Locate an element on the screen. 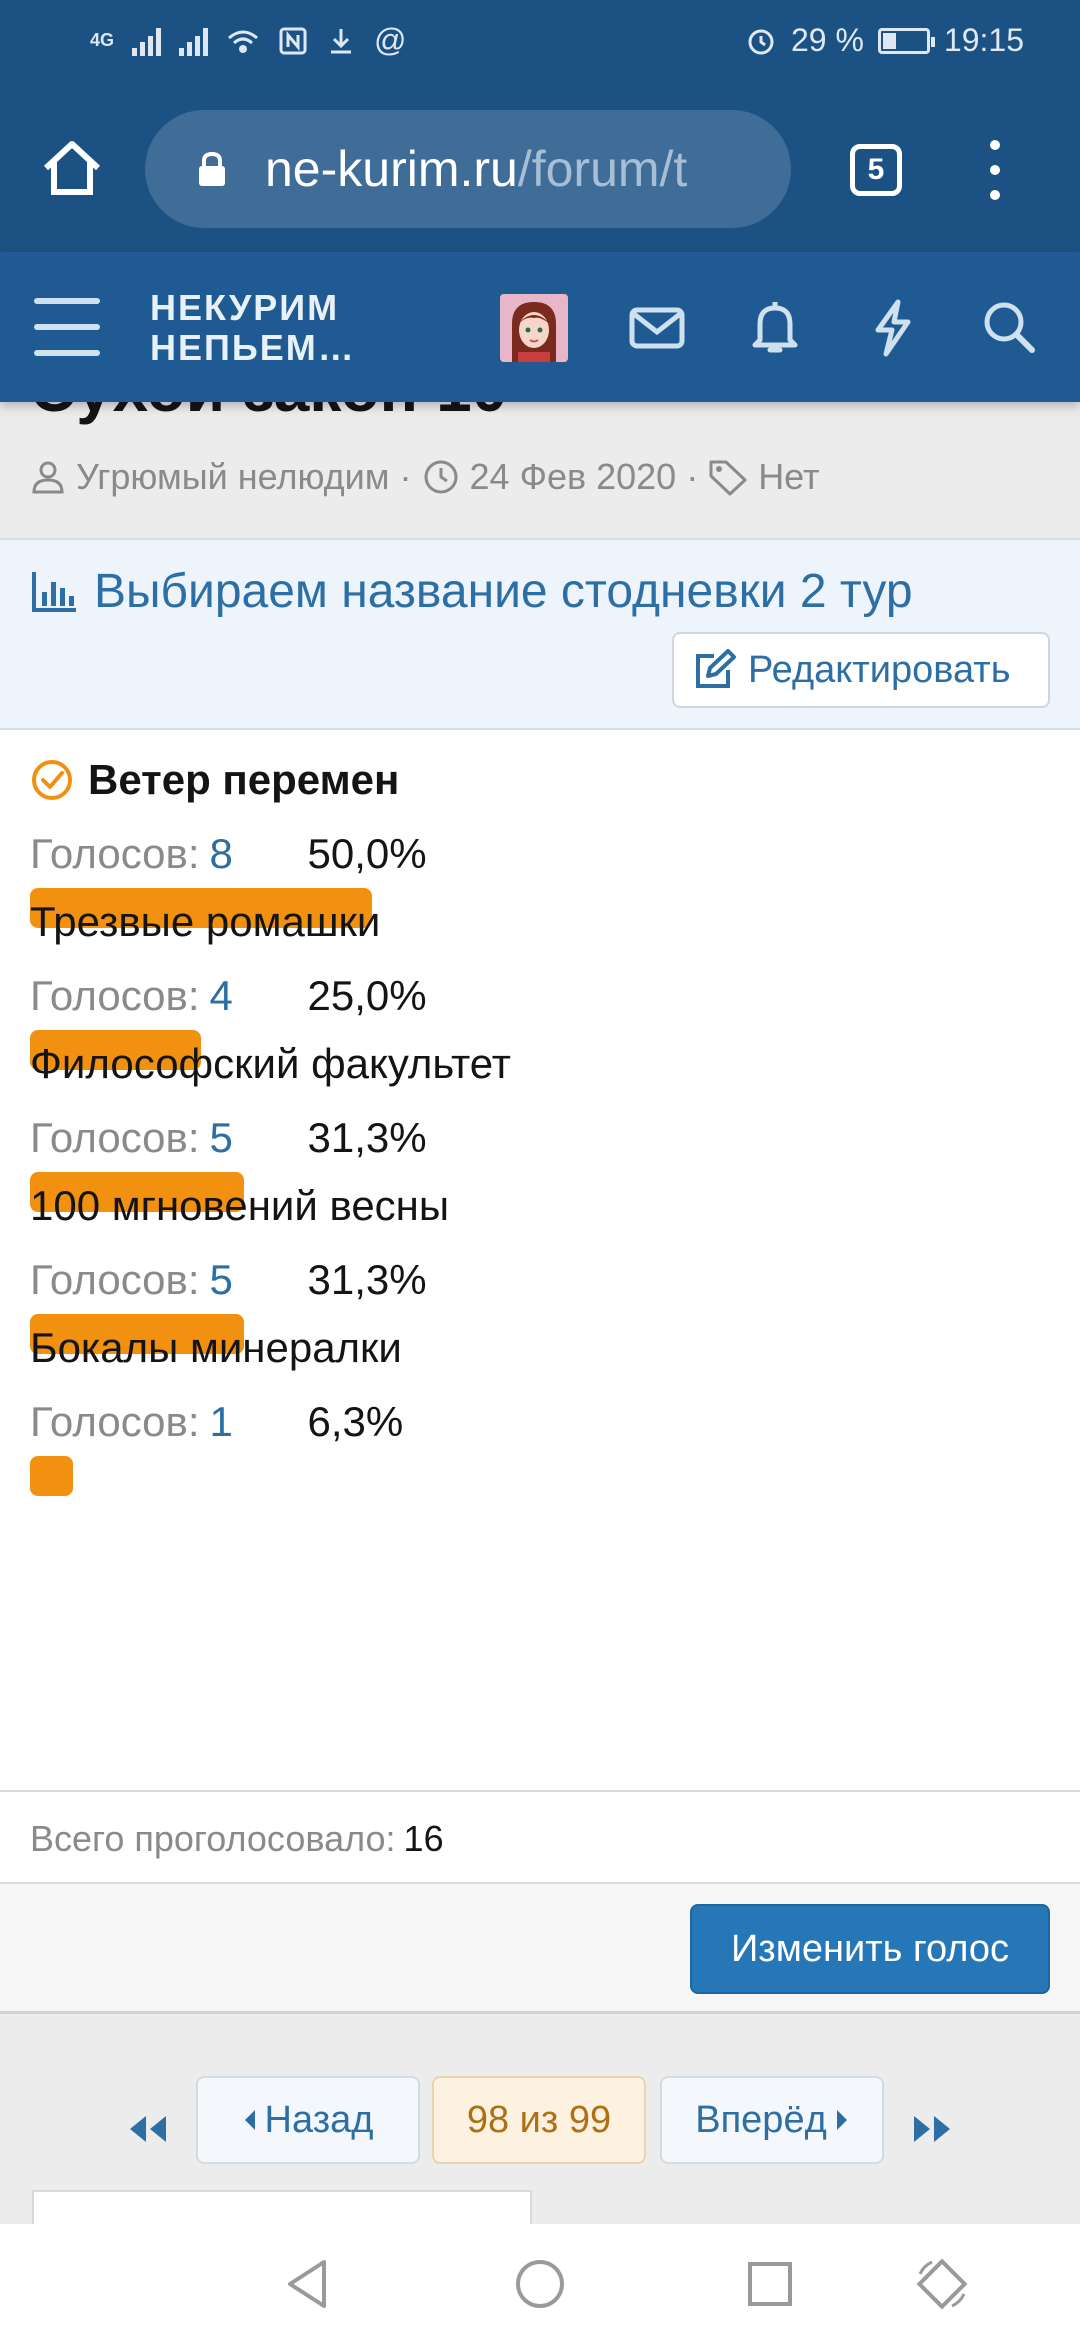 This screenshot has width=1080, height=2340. url-domain: ne-kurim.ru is located at coordinates (391, 169).